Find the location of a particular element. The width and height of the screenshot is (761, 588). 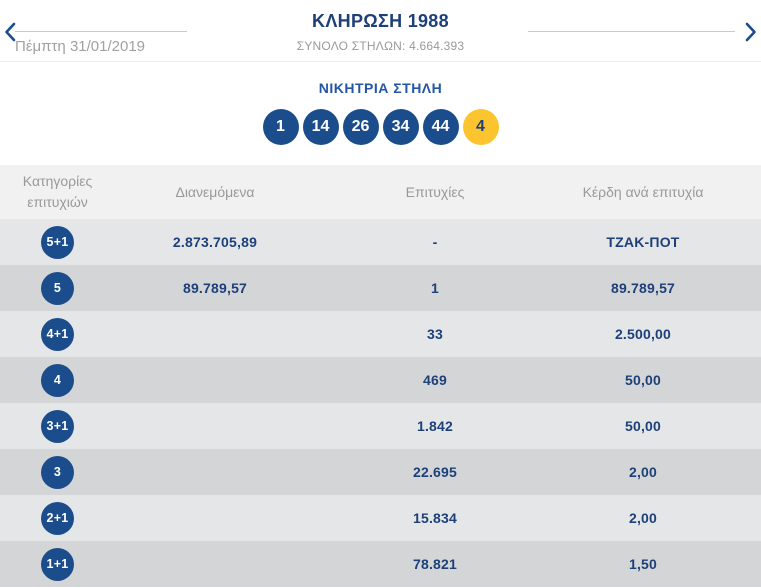

category-label: 3+1 is located at coordinates (57, 426).